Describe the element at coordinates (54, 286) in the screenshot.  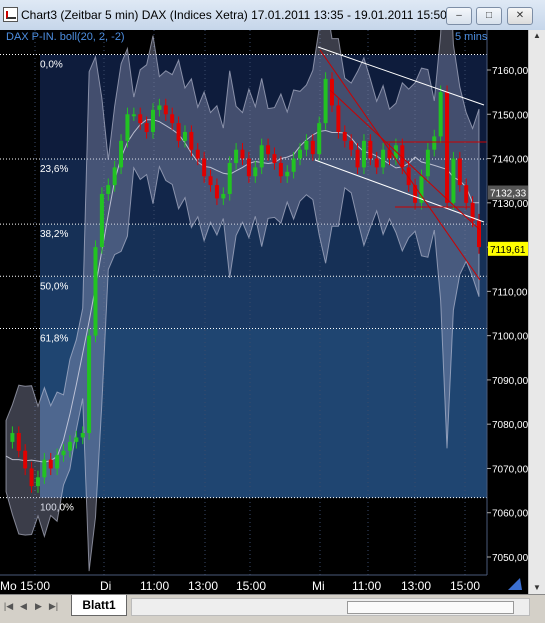
I see `fib-label: 50,0%` at that location.